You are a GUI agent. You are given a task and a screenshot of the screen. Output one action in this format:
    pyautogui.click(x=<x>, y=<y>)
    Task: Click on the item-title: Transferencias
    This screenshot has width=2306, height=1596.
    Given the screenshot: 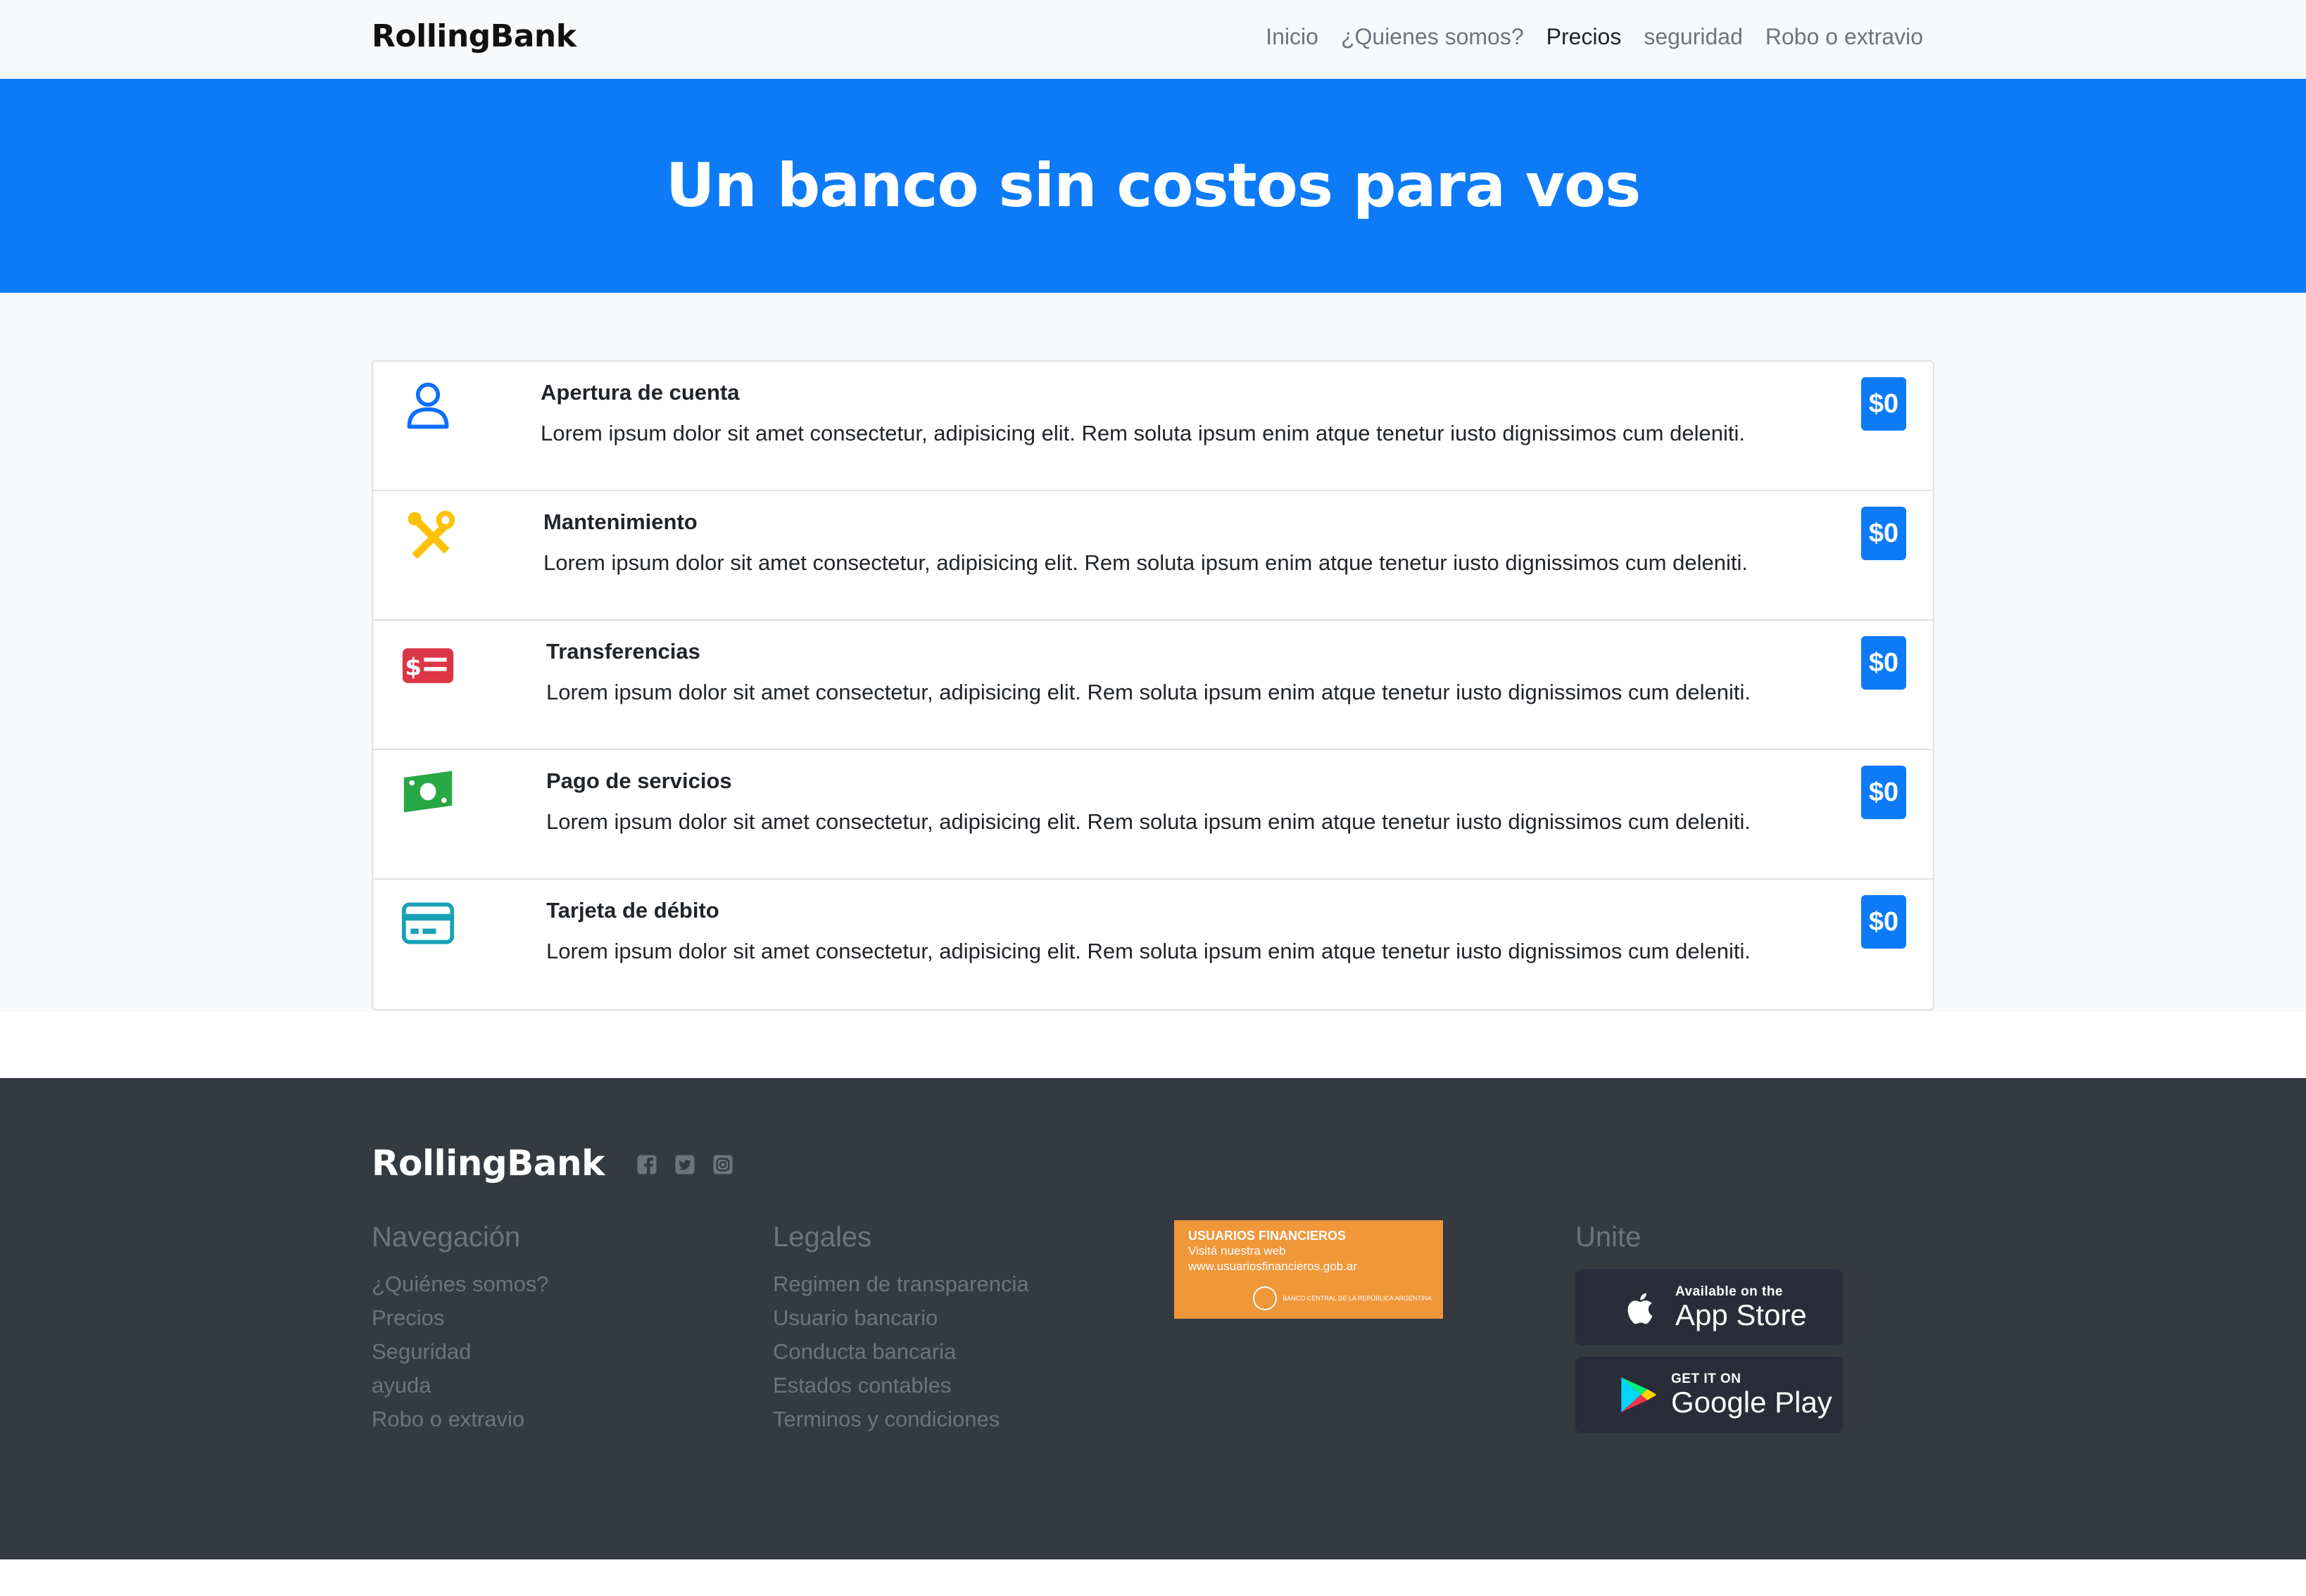 What is the action you would take?
    pyautogui.click(x=623, y=651)
    